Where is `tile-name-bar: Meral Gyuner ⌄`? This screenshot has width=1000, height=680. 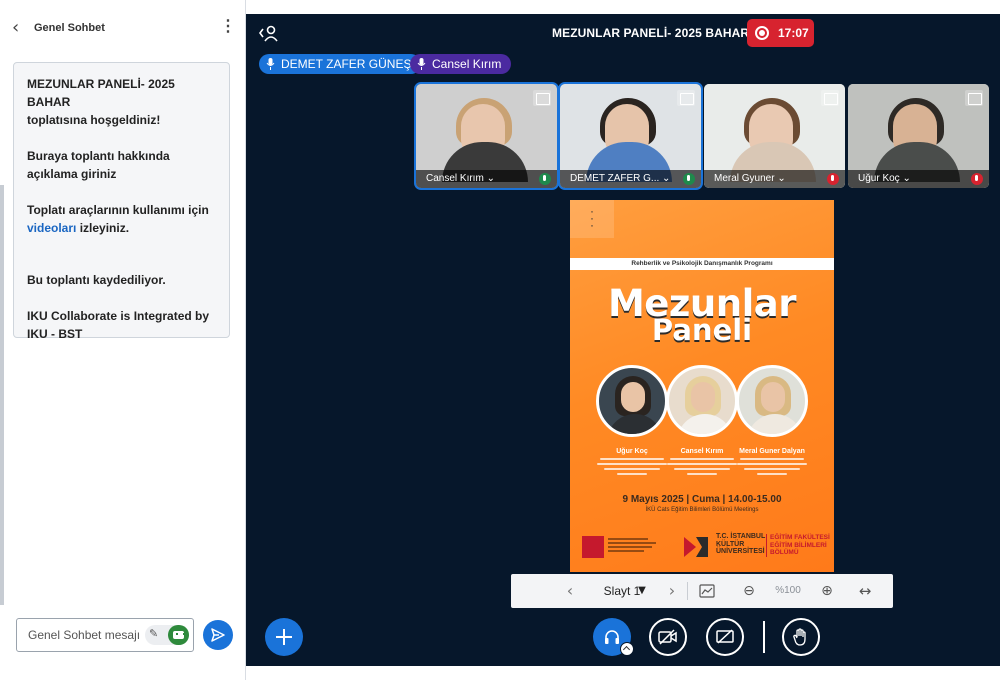 tile-name-bar: Meral Gyuner ⌄ is located at coordinates (774, 179).